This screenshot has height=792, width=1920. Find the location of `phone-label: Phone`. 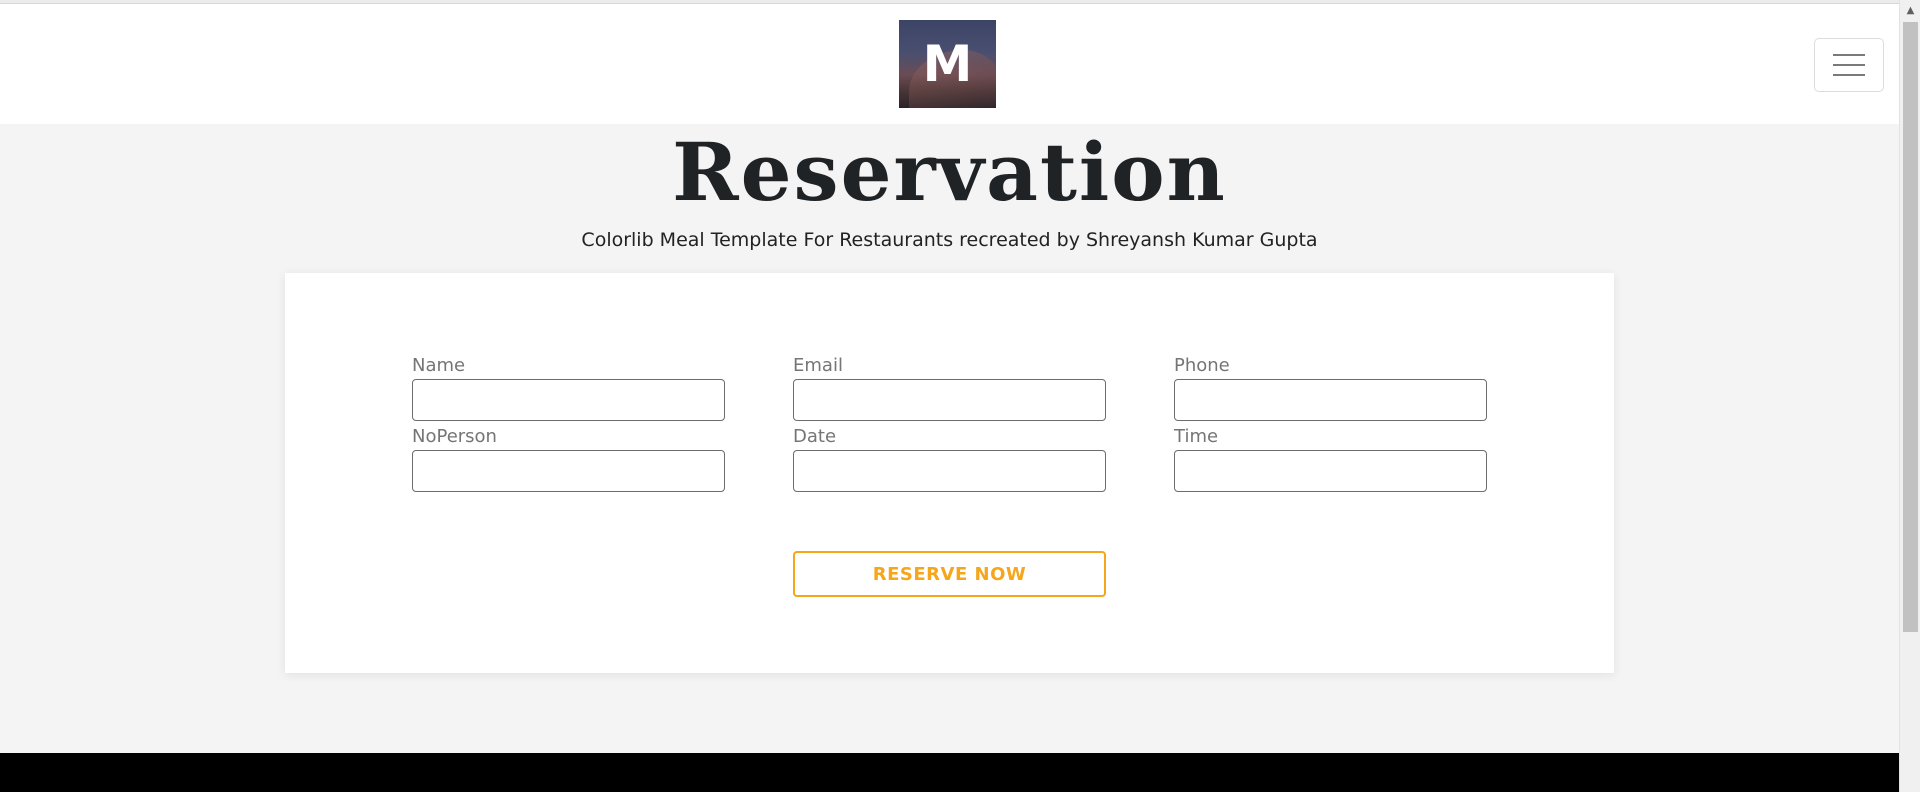

phone-label: Phone is located at coordinates (1202, 365).